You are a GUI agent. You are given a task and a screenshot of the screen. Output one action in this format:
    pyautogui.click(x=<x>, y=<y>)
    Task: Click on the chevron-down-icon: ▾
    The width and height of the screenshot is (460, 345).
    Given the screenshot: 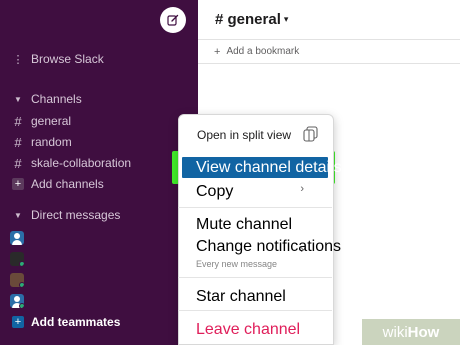 What is the action you would take?
    pyautogui.click(x=286, y=19)
    